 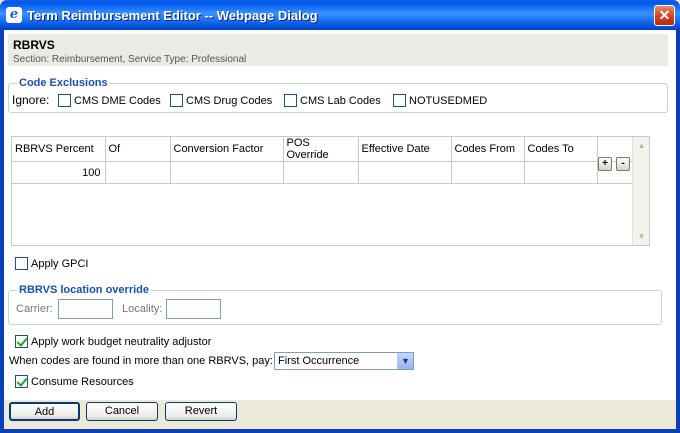 I want to click on budget-neutrality-label: Apply work budget neutrality adjustor, so click(x=121, y=341).